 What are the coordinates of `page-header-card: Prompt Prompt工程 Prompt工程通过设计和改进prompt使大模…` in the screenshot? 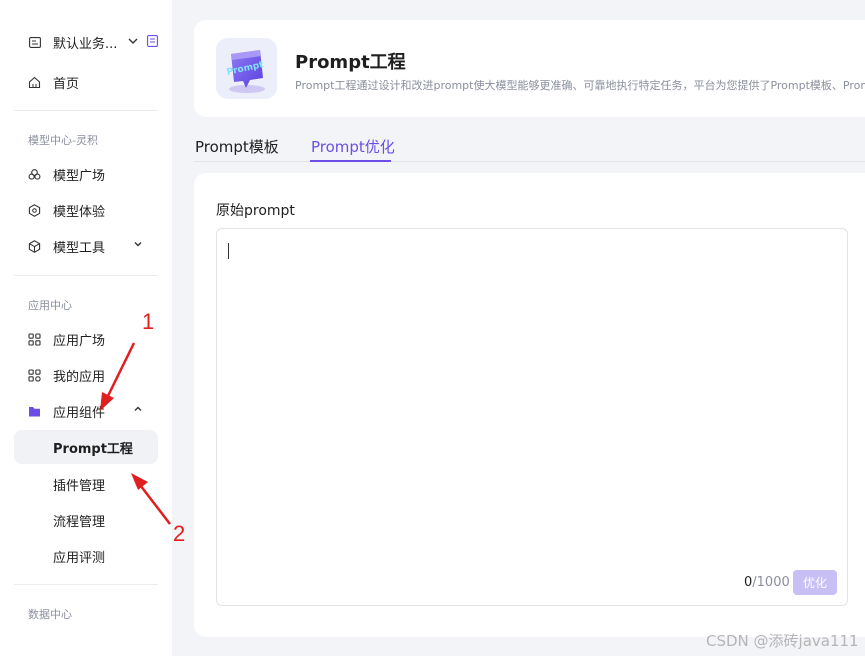 It's located at (529, 68).